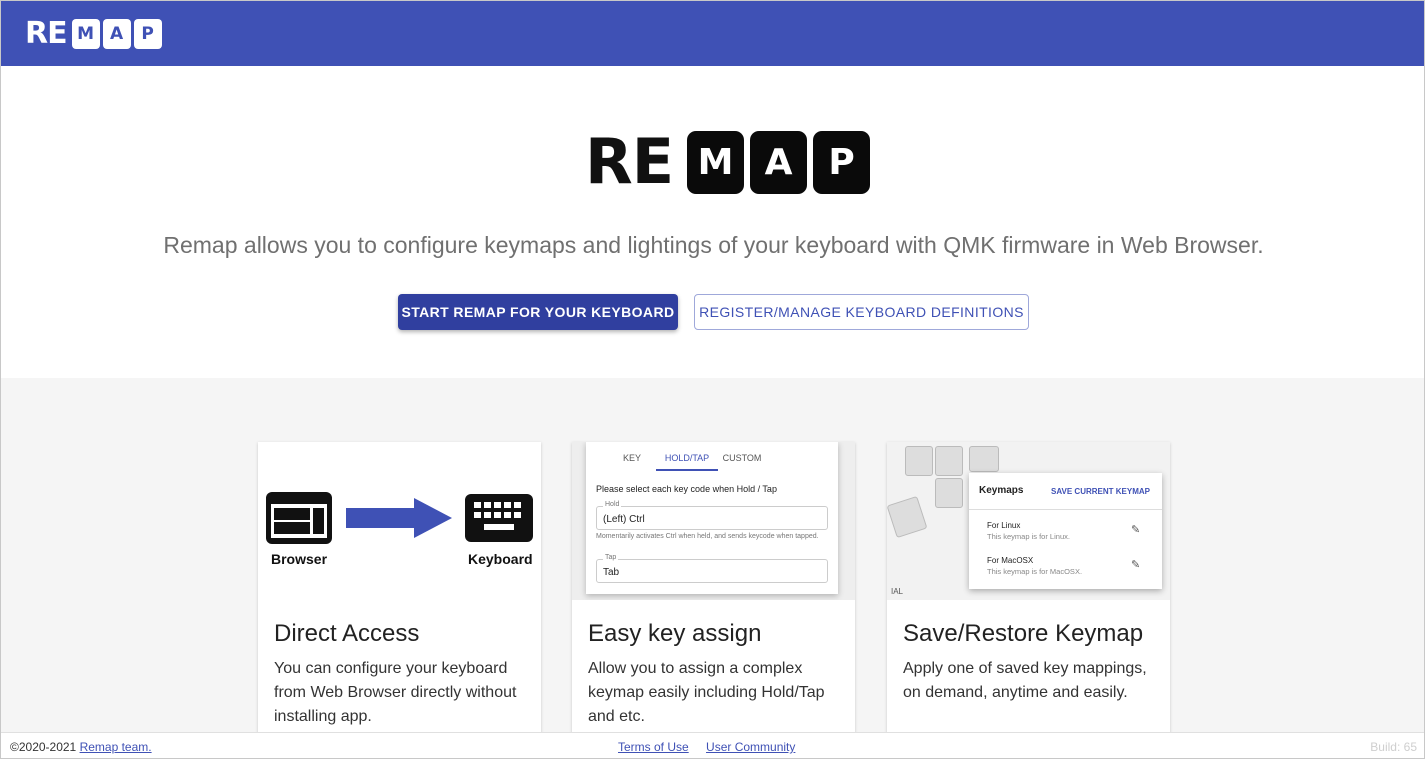 This screenshot has width=1425, height=759. What do you see at coordinates (1065, 509) in the screenshot?
I see `divider` at bounding box center [1065, 509].